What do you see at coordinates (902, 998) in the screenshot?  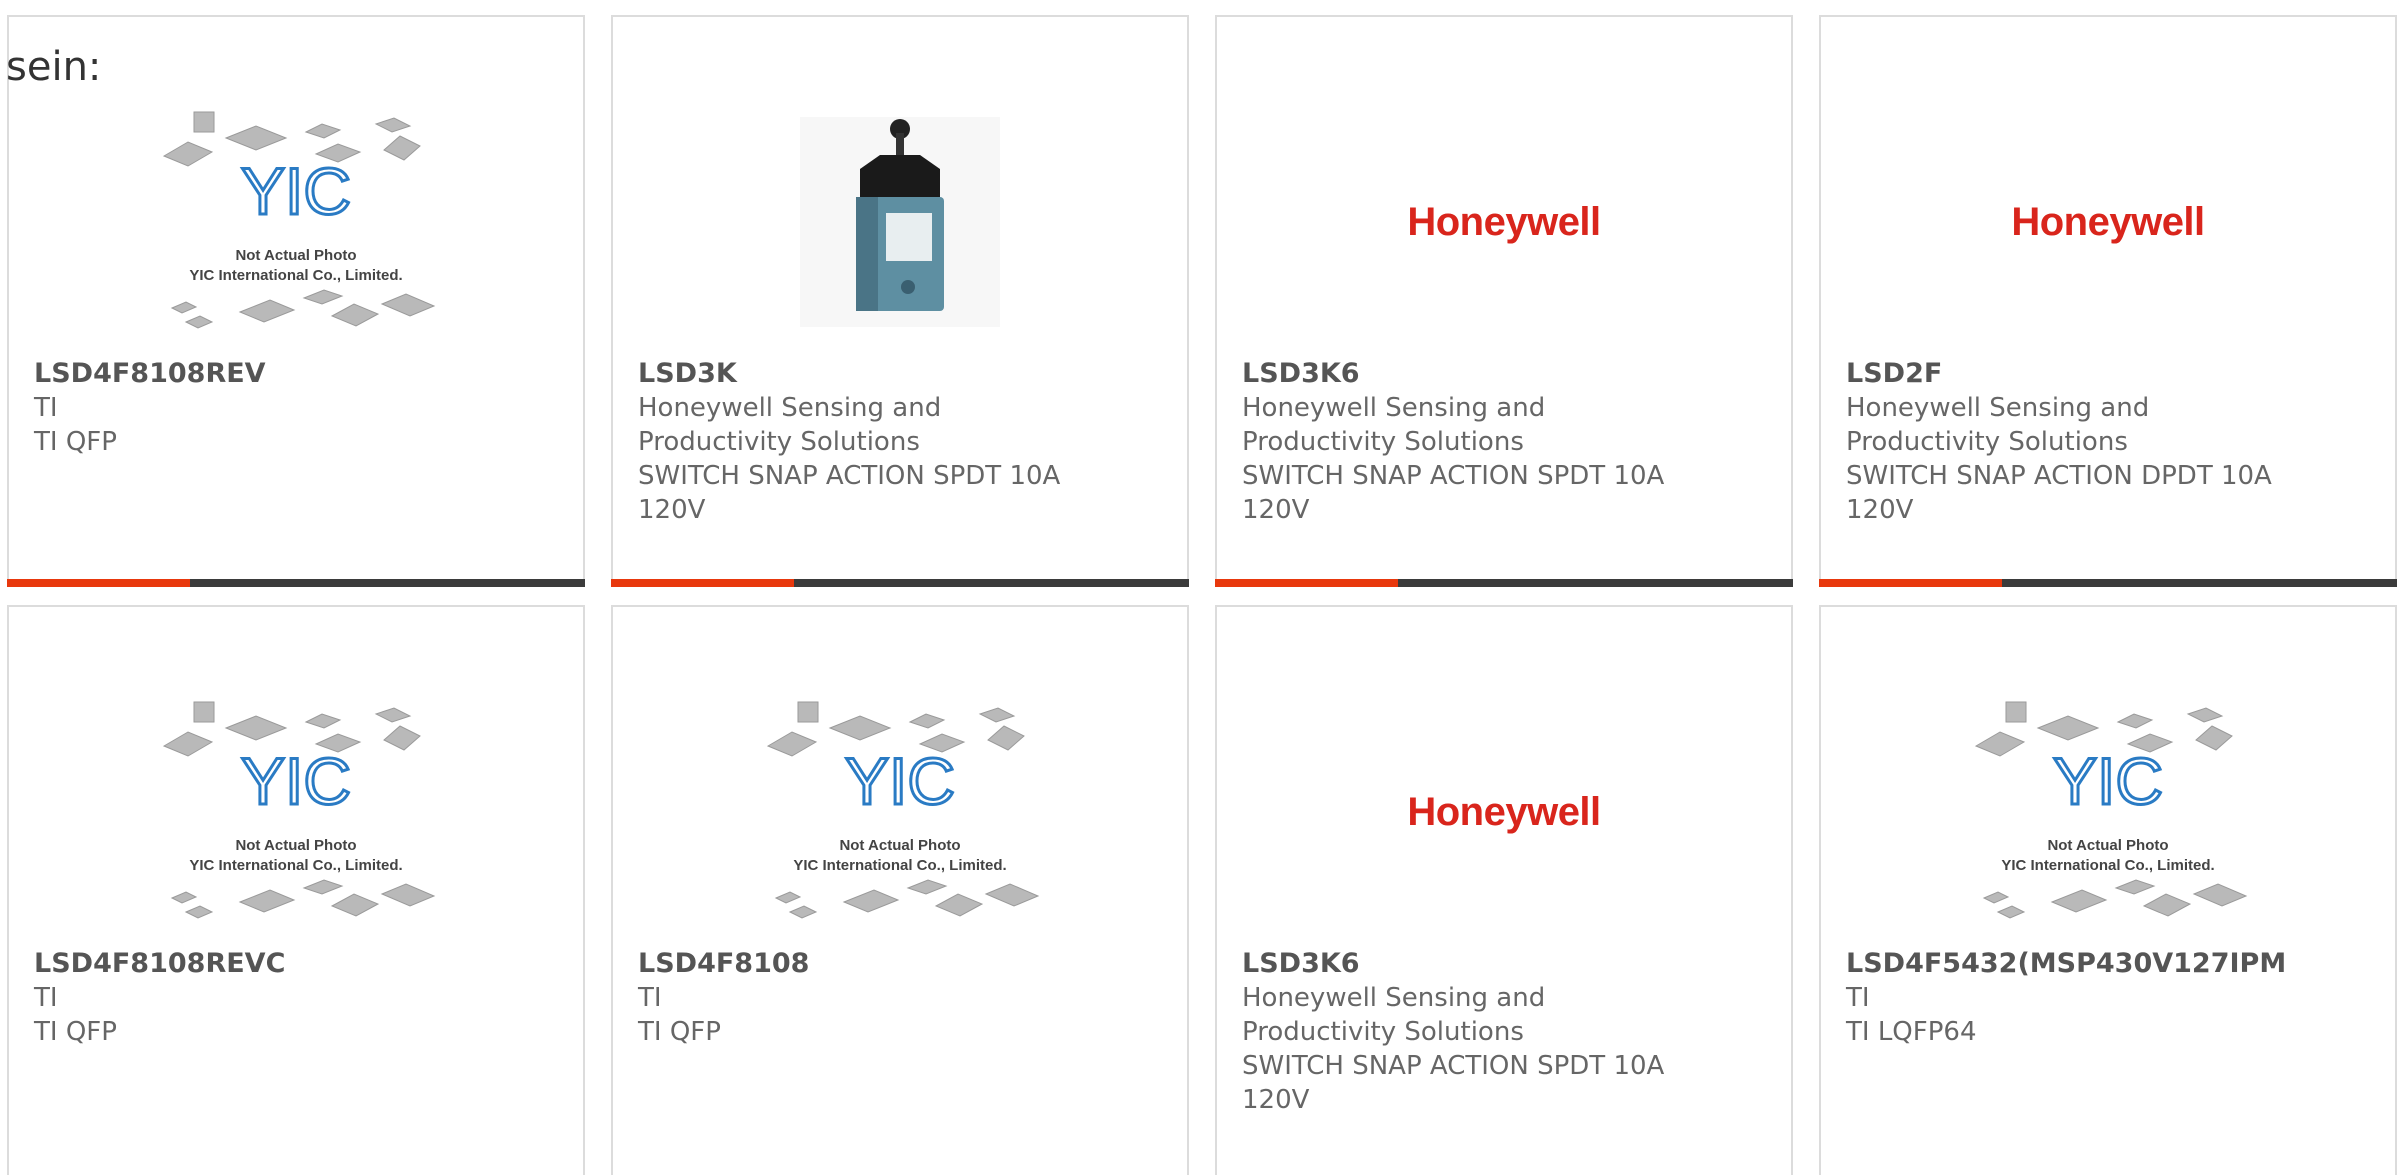 I see `product-info: LSD4F8108 TI TI QFP` at bounding box center [902, 998].